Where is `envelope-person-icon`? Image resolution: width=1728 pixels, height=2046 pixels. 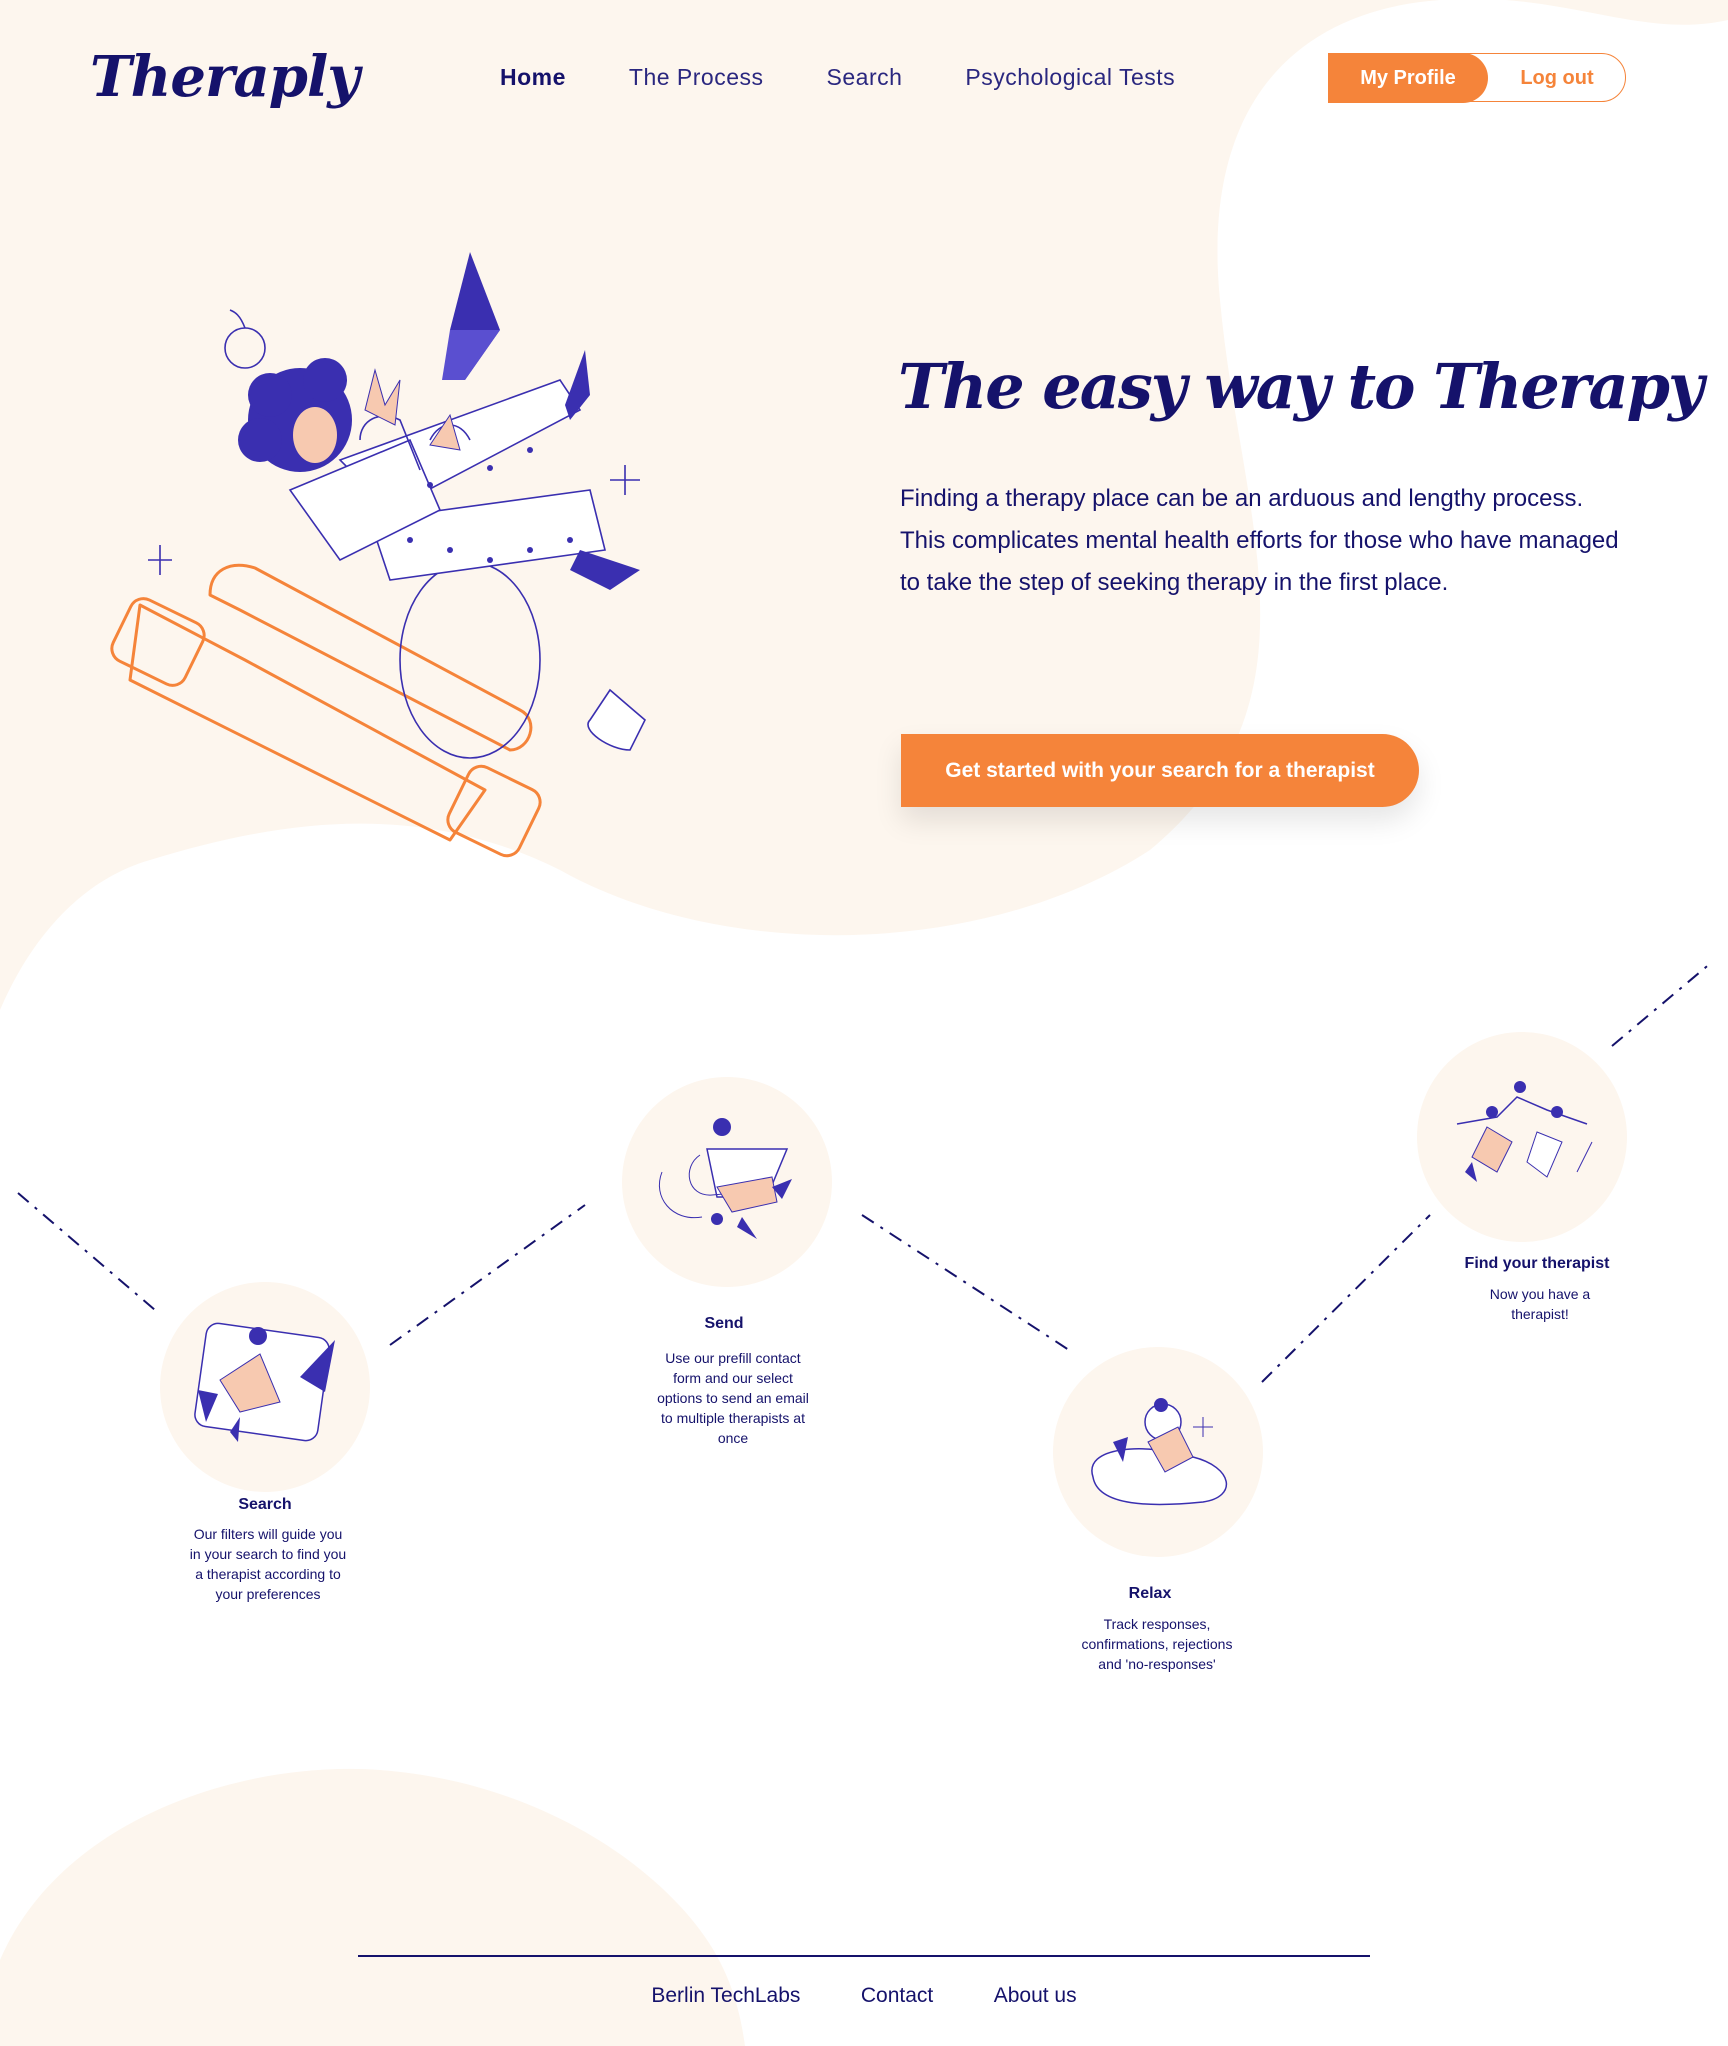
envelope-person-icon is located at coordinates (725, 1178).